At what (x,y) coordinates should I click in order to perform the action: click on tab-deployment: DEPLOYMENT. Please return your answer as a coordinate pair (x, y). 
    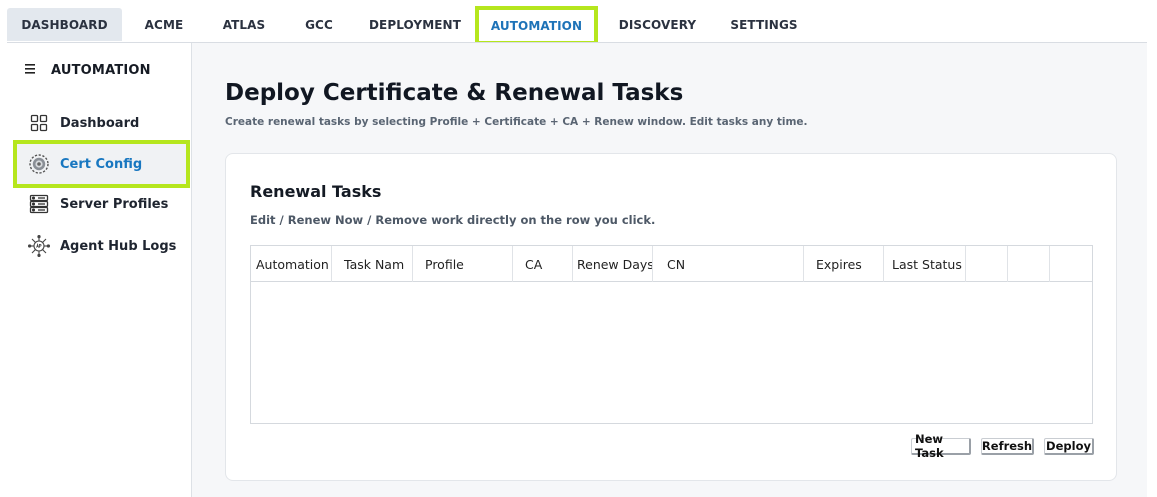
    Looking at the image, I should click on (415, 24).